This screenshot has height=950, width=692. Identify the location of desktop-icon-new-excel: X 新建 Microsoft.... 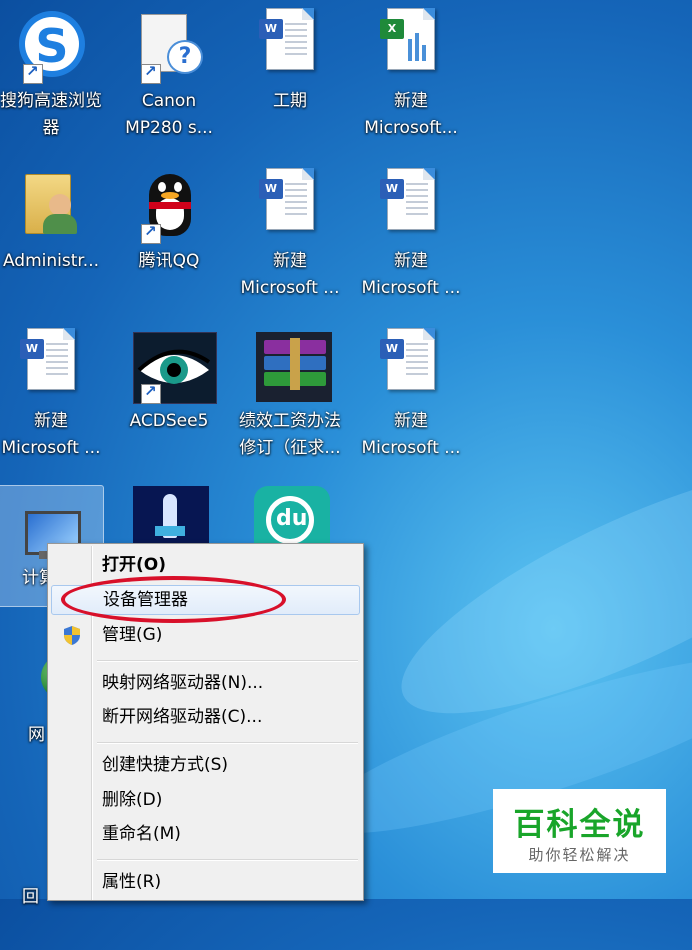
(411, 75).